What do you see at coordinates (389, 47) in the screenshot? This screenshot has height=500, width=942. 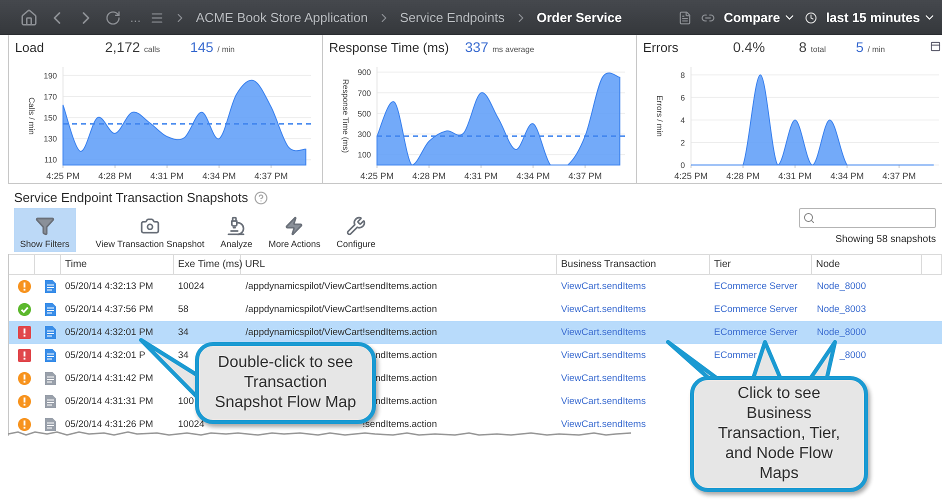 I see `panel-title: Response Time (ms)` at bounding box center [389, 47].